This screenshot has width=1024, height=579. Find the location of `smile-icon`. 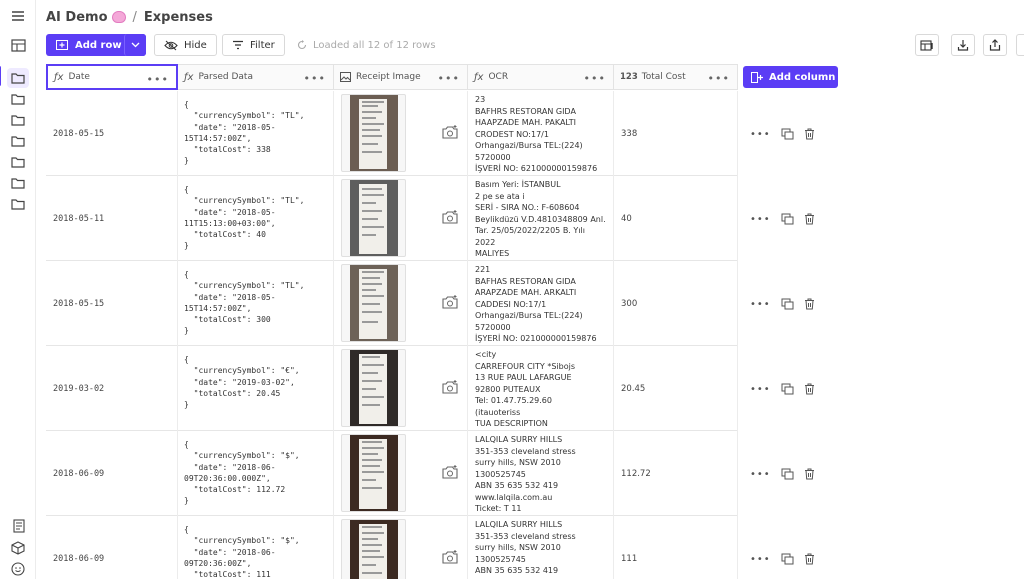

smile-icon is located at coordinates (18, 569).